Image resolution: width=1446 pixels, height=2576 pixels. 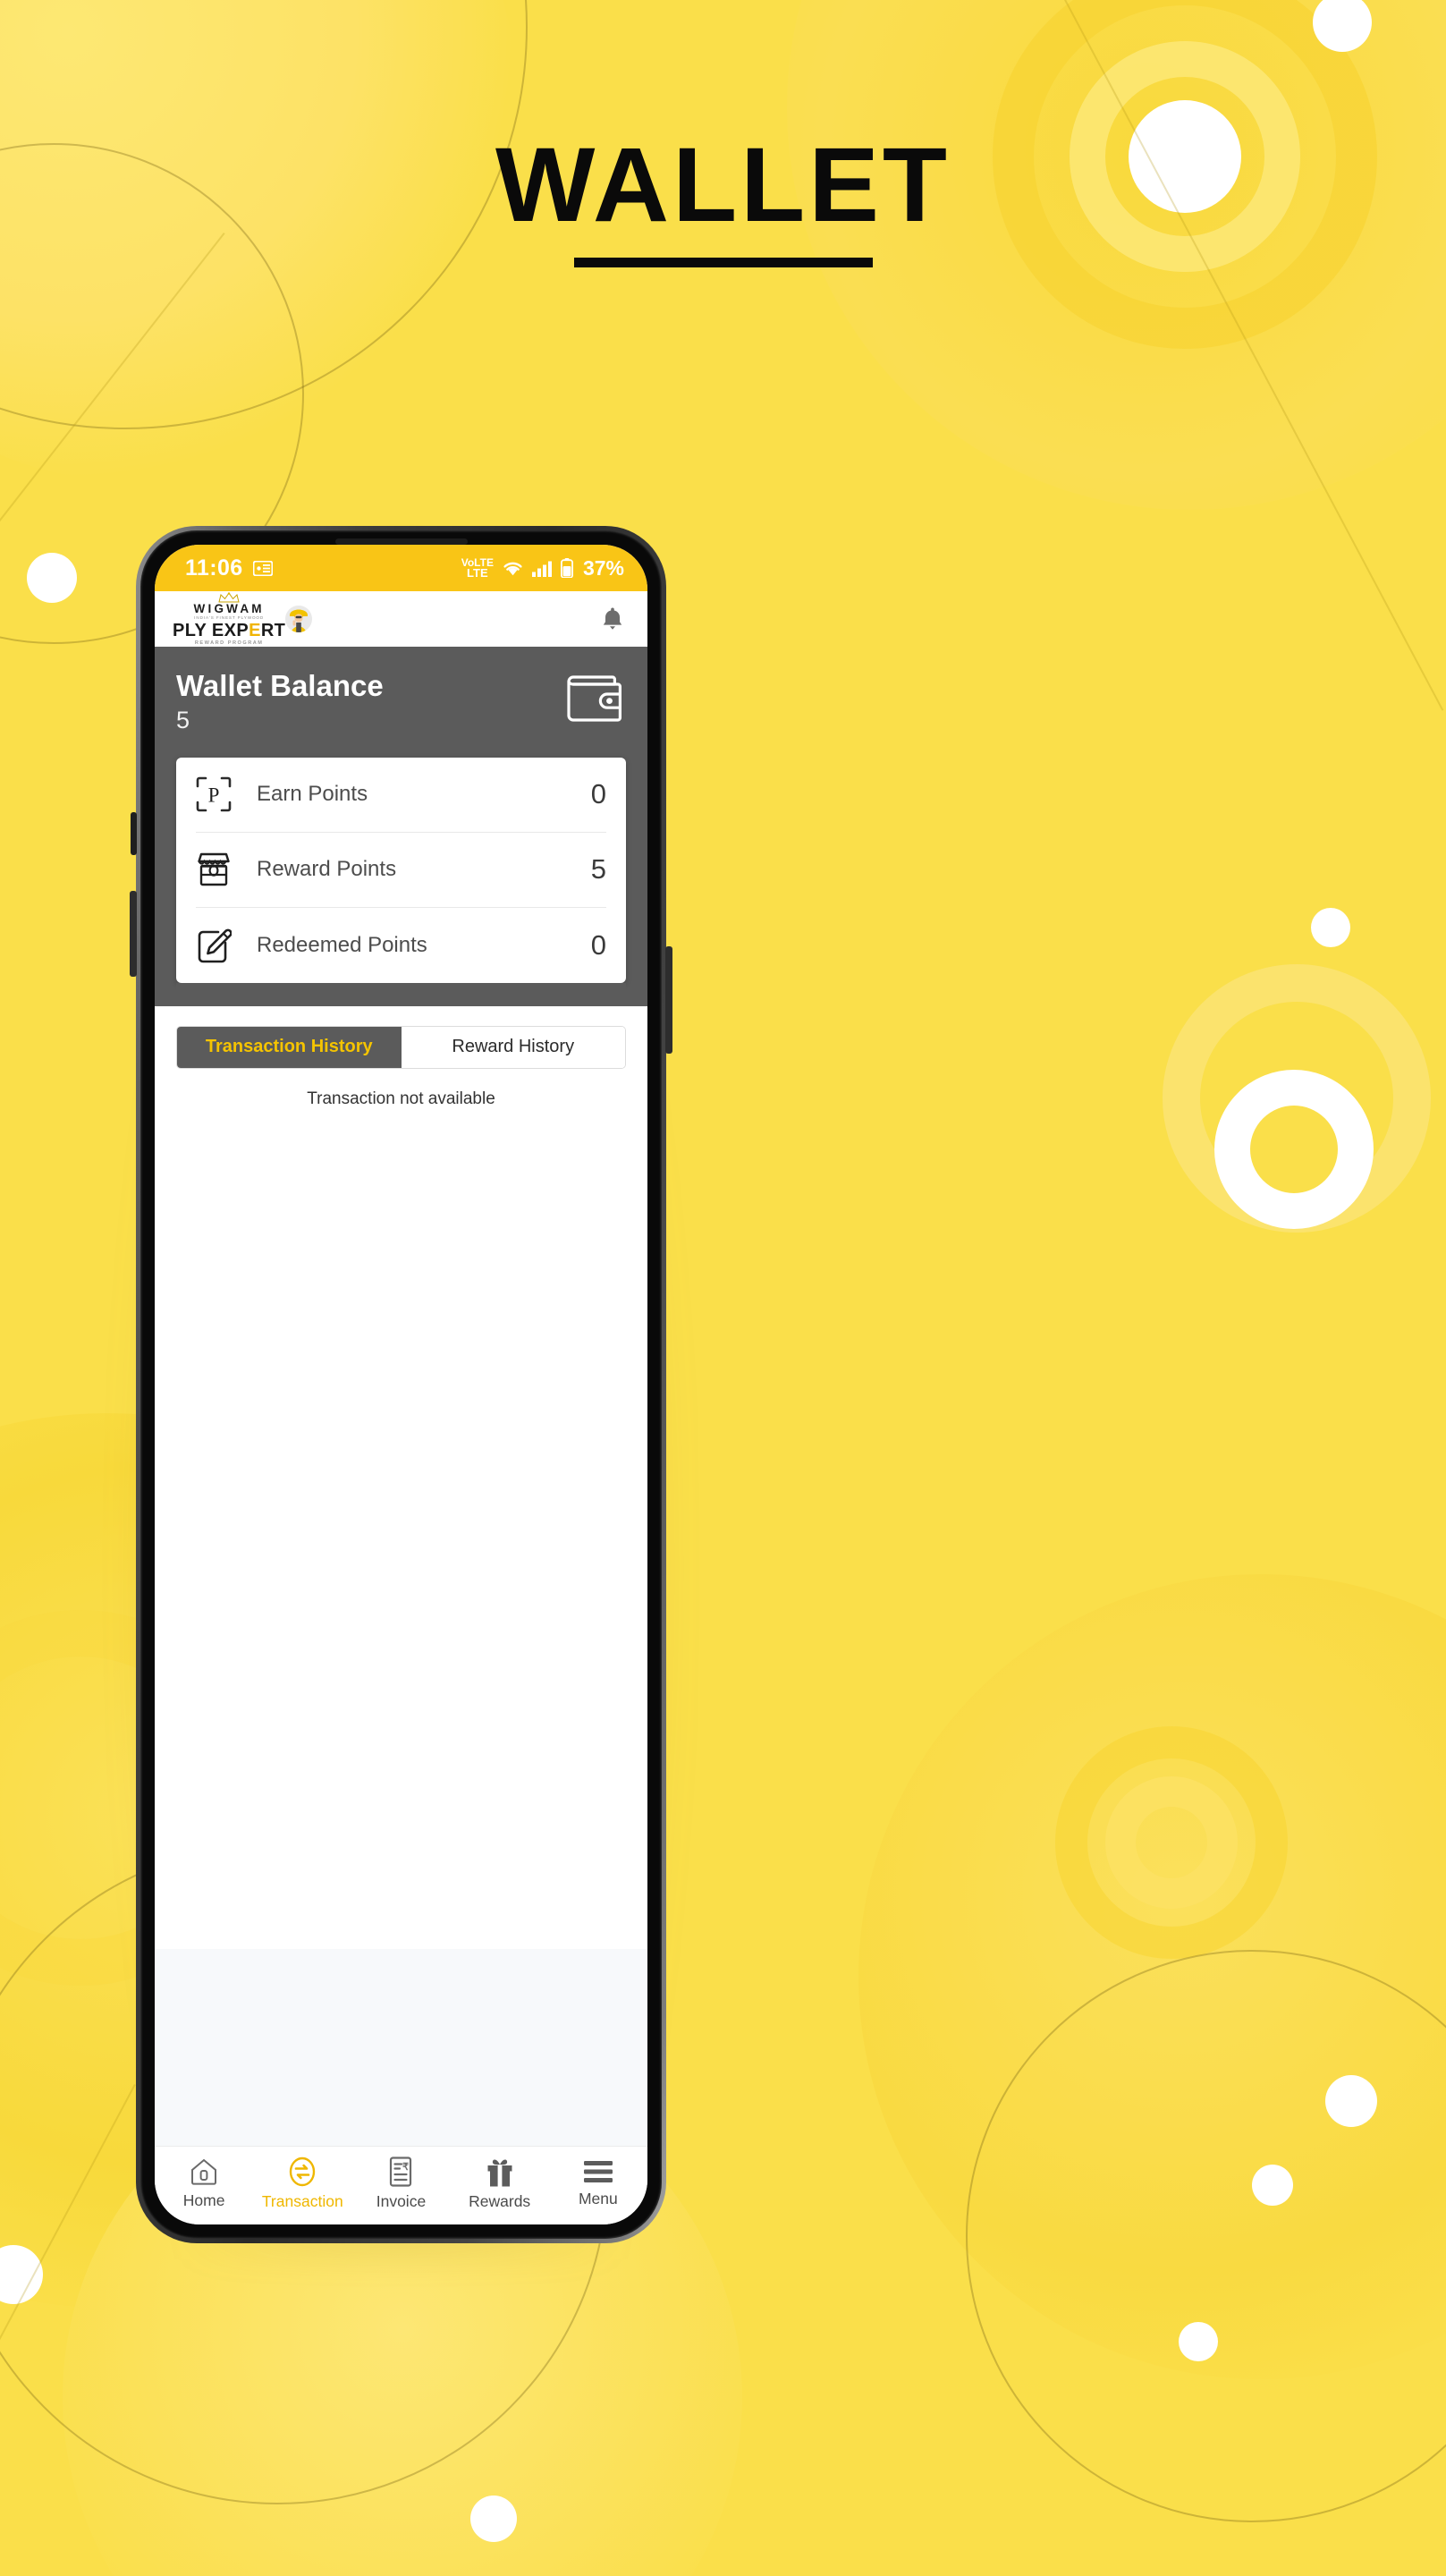 What do you see at coordinates (477, 572) in the screenshot?
I see `volte-bottom-label: LTE` at bounding box center [477, 572].